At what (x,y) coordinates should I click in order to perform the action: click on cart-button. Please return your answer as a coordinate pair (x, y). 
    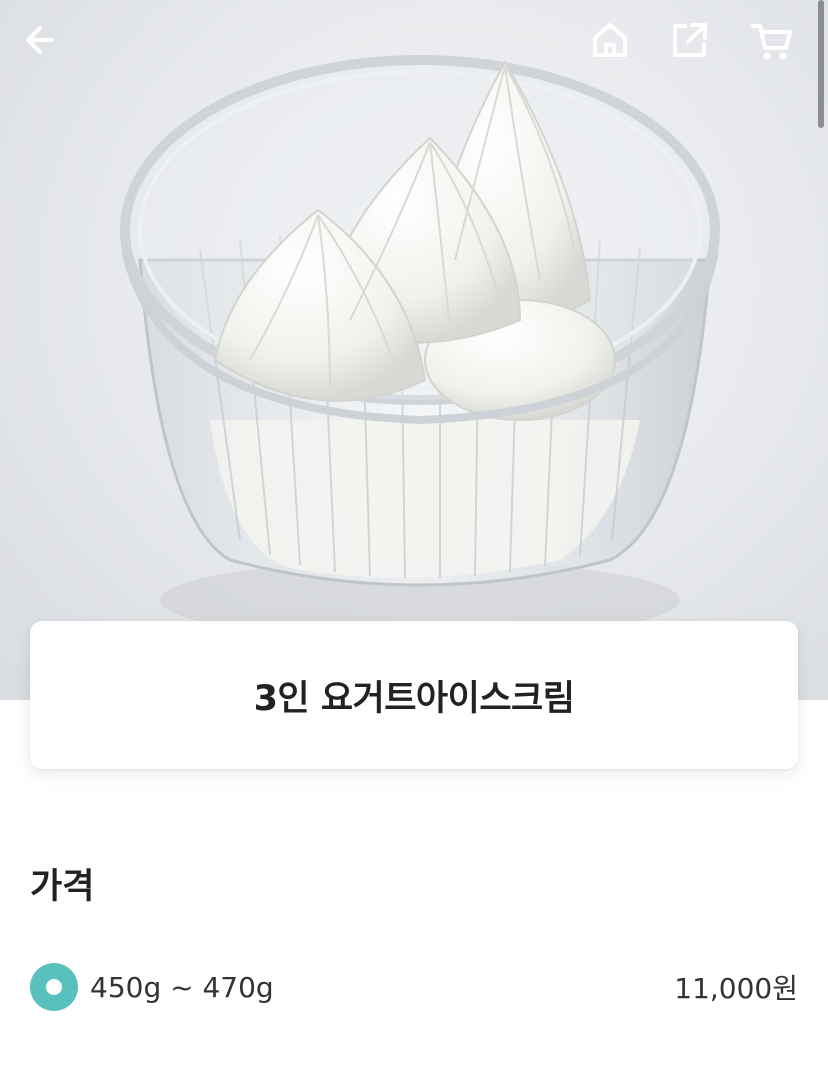
    Looking at the image, I should click on (778, 48).